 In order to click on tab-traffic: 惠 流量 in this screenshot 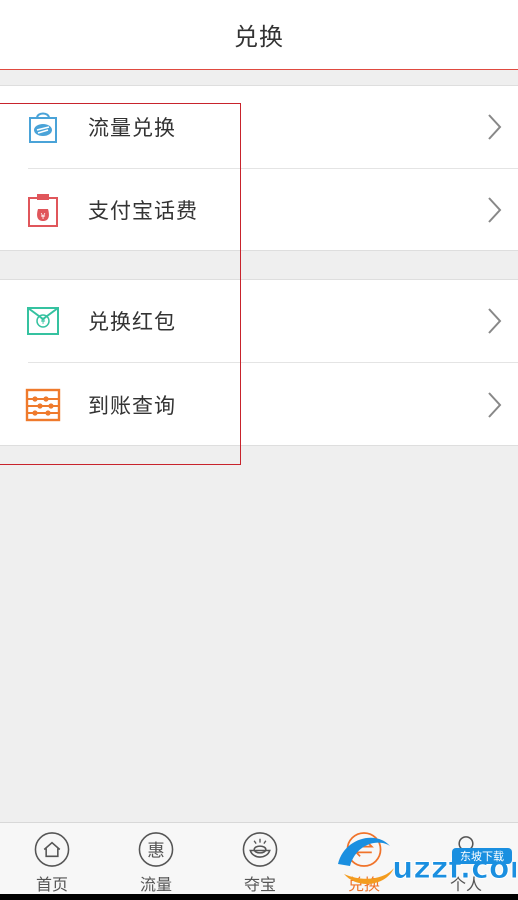, I will do `click(156, 859)`.